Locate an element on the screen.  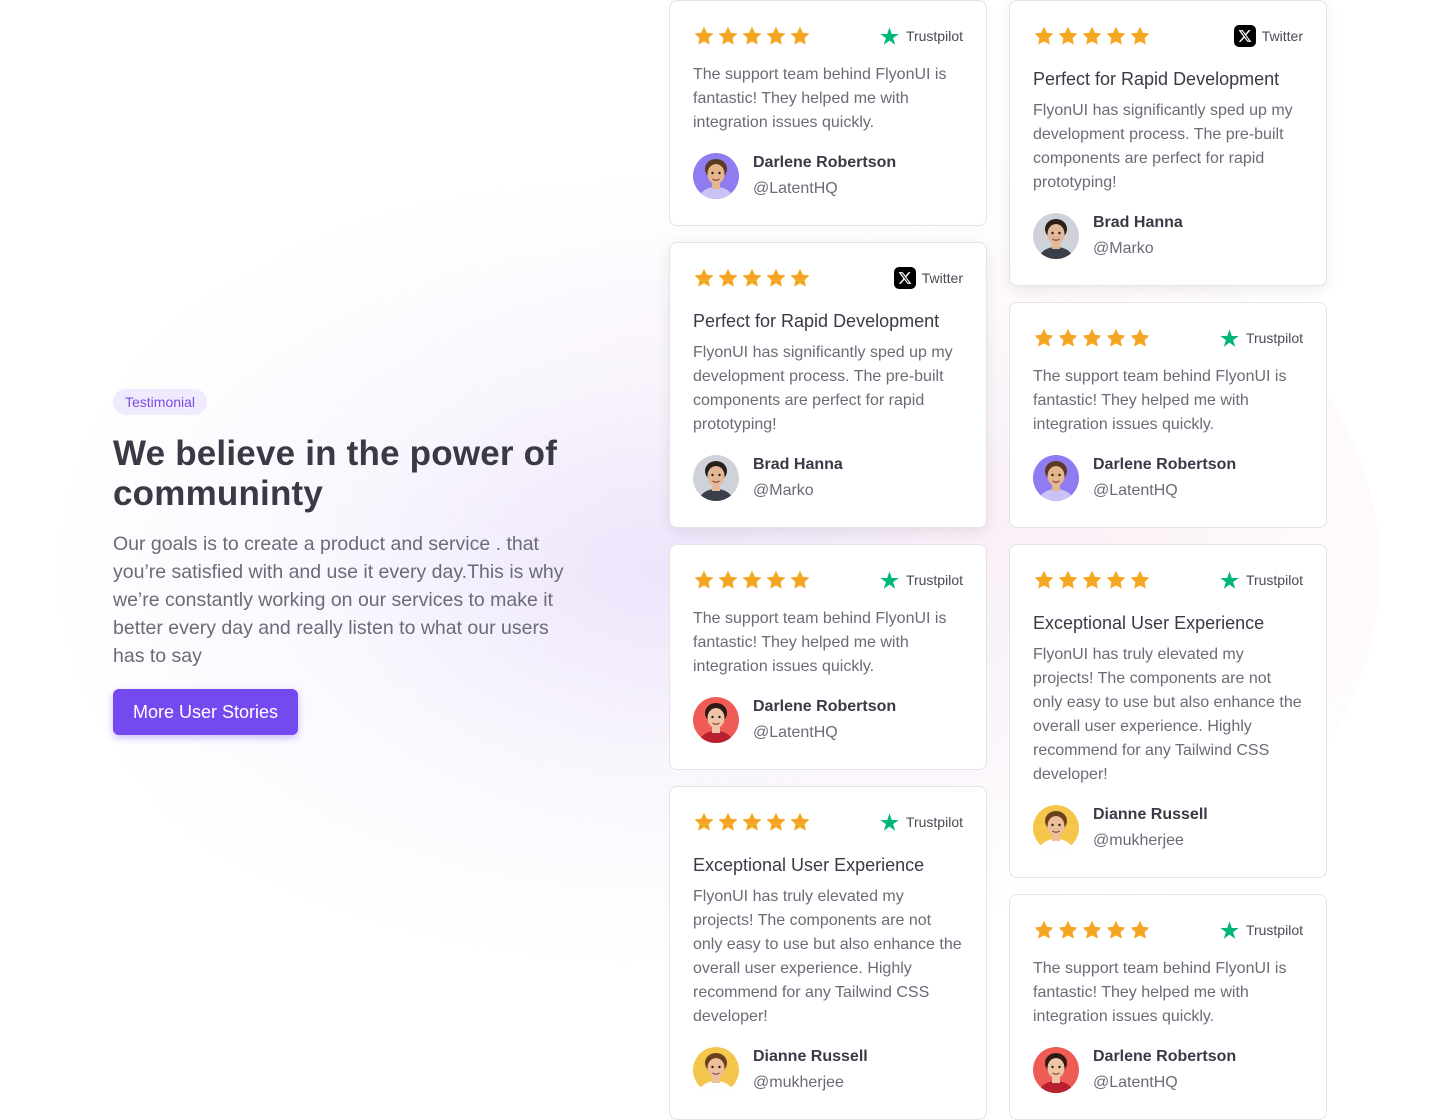
more-user-stories-button: More User Stories is located at coordinates (206, 712).